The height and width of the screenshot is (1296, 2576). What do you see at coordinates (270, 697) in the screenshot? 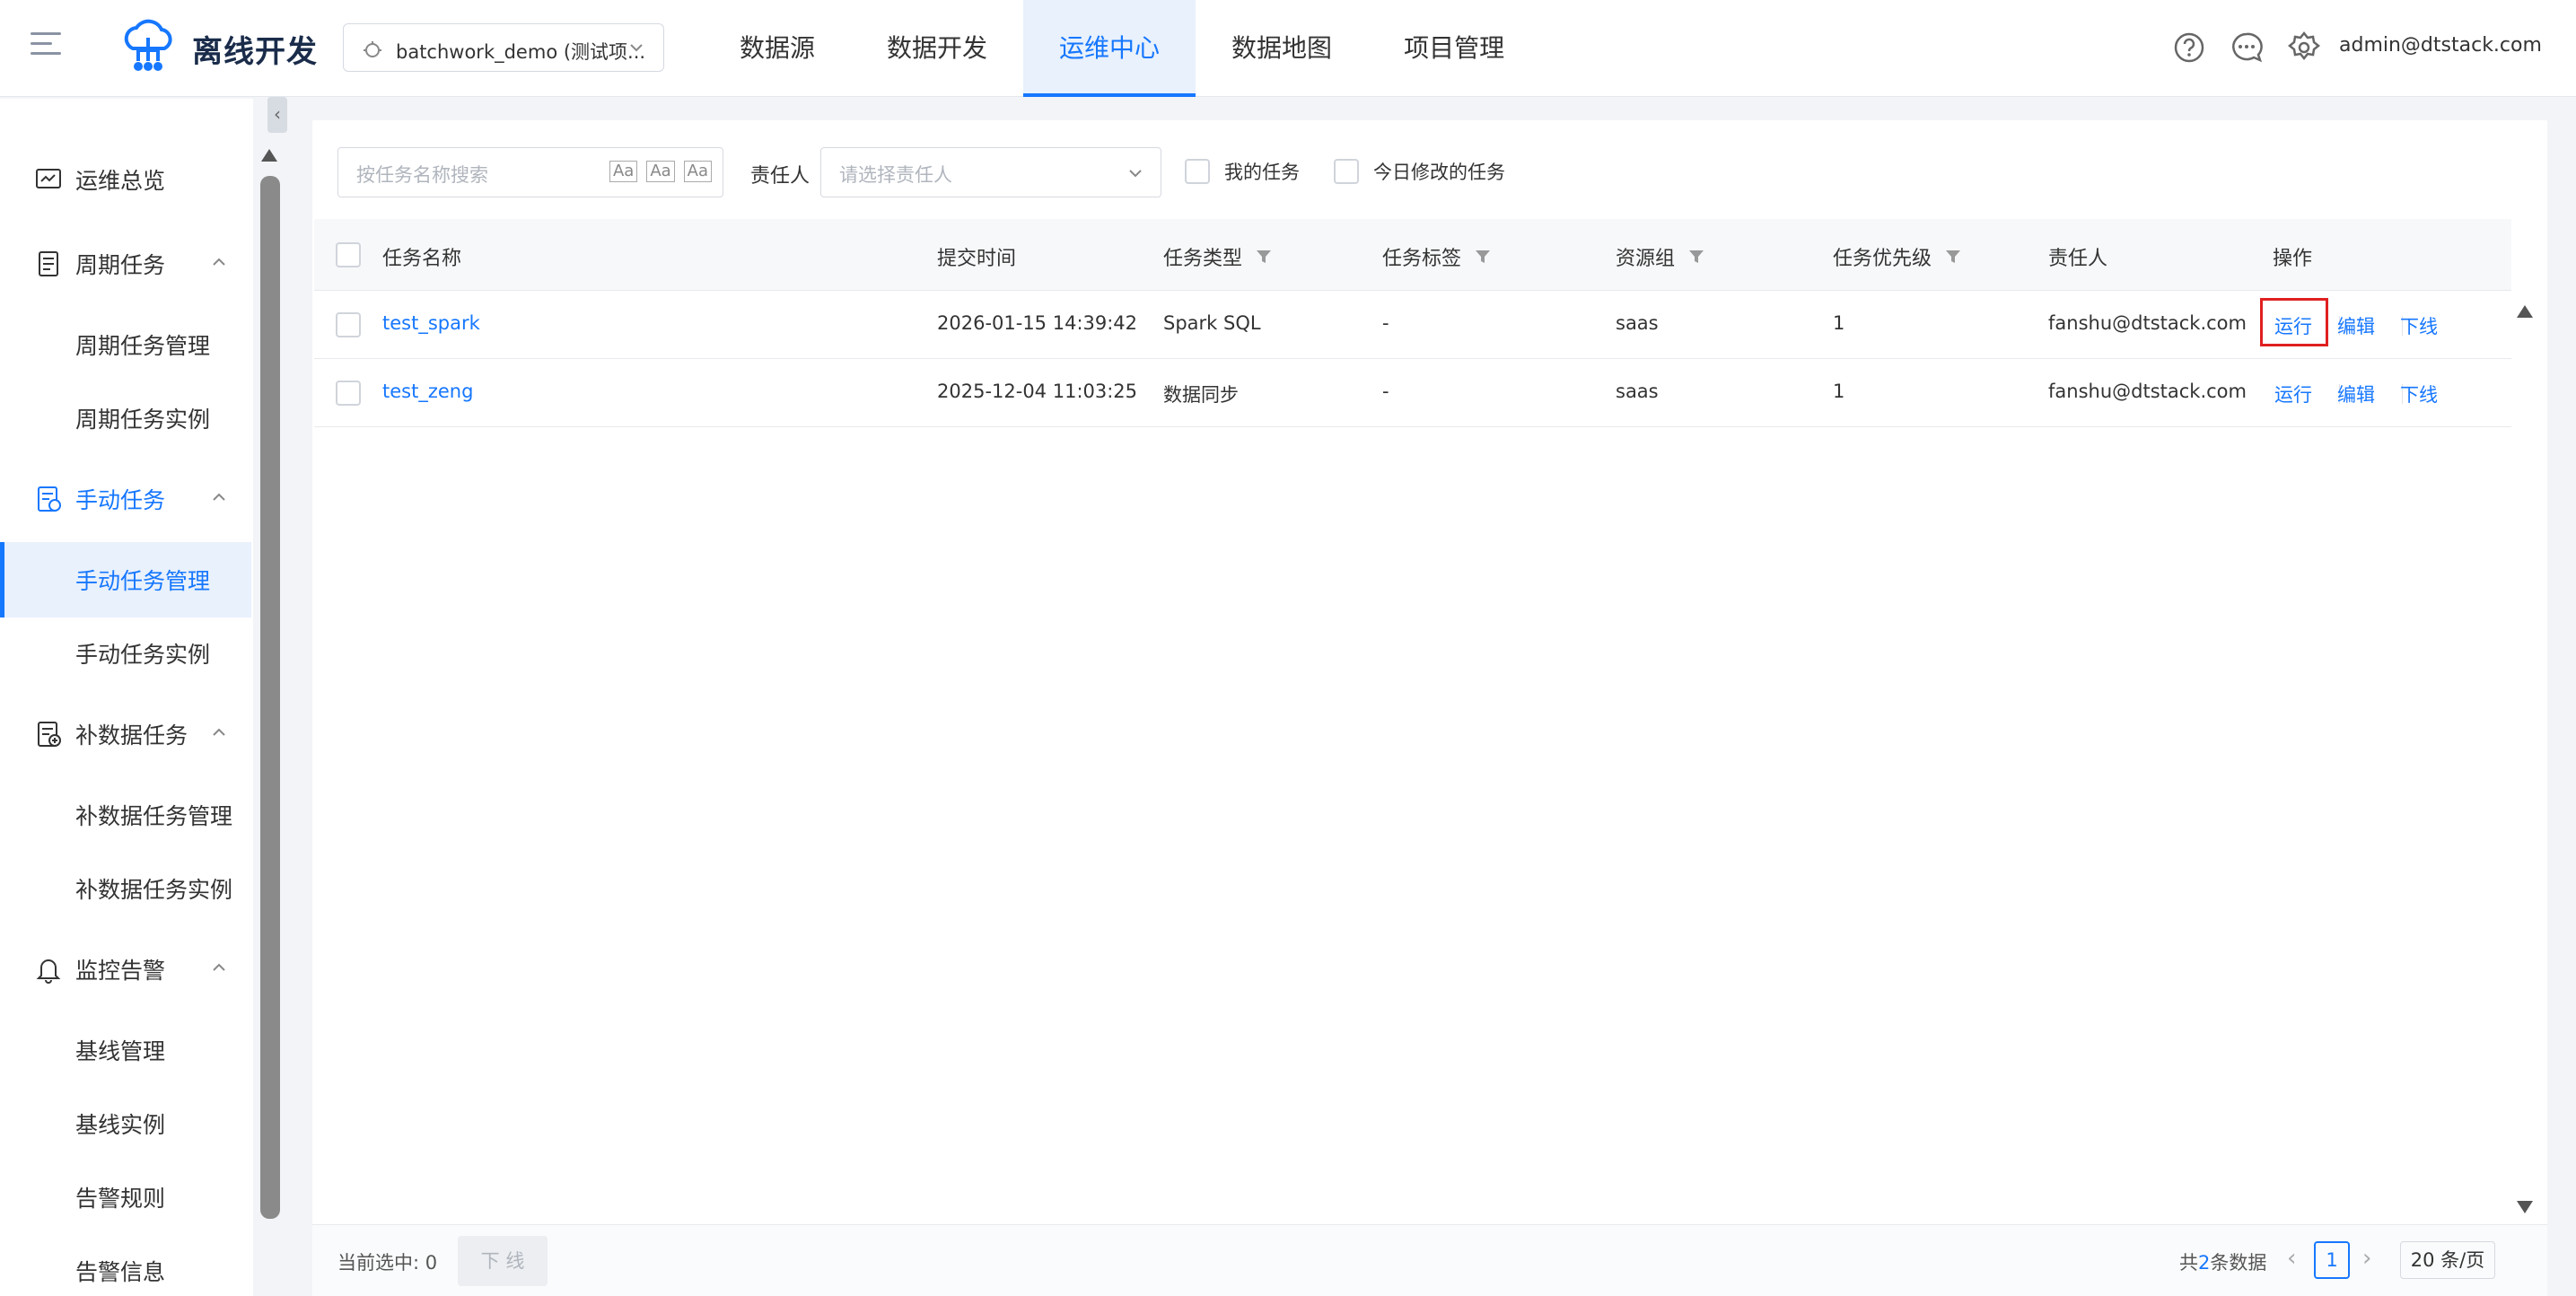
I see `sidebar-scrollbar` at bounding box center [270, 697].